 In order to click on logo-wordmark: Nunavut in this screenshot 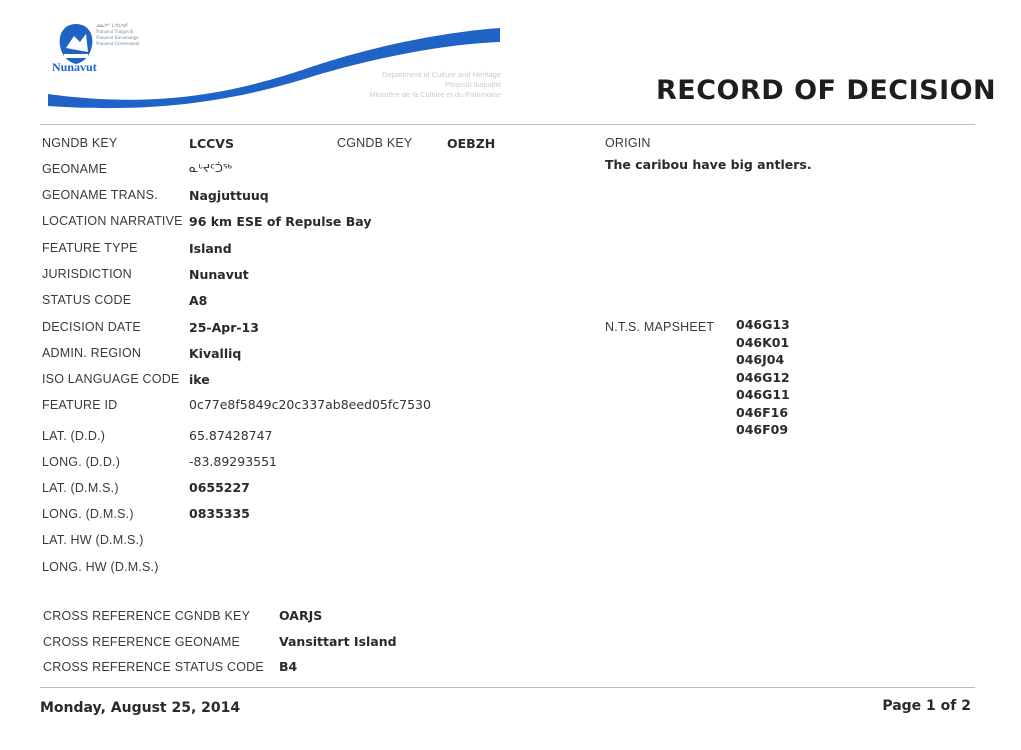, I will do `click(74, 67)`.